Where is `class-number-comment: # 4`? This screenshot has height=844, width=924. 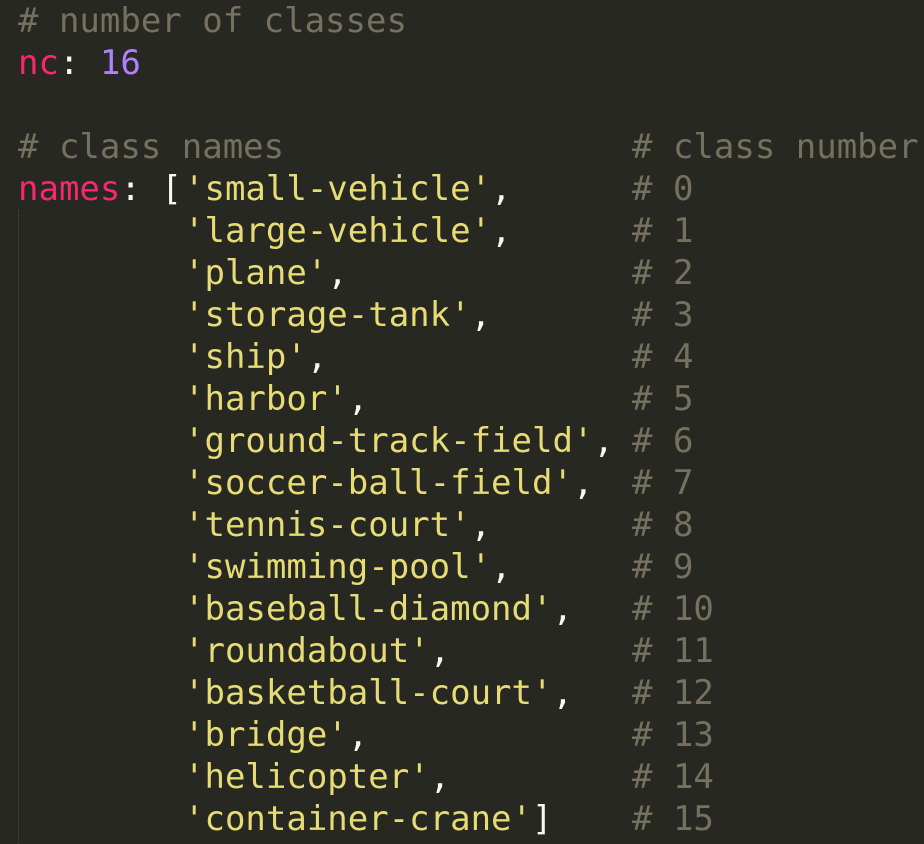 class-number-comment: # 4 is located at coordinates (663, 357).